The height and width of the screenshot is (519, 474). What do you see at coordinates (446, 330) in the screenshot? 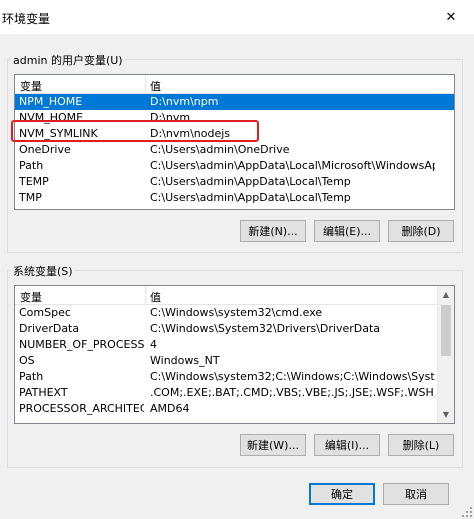
I see `scroll-thumb` at bounding box center [446, 330].